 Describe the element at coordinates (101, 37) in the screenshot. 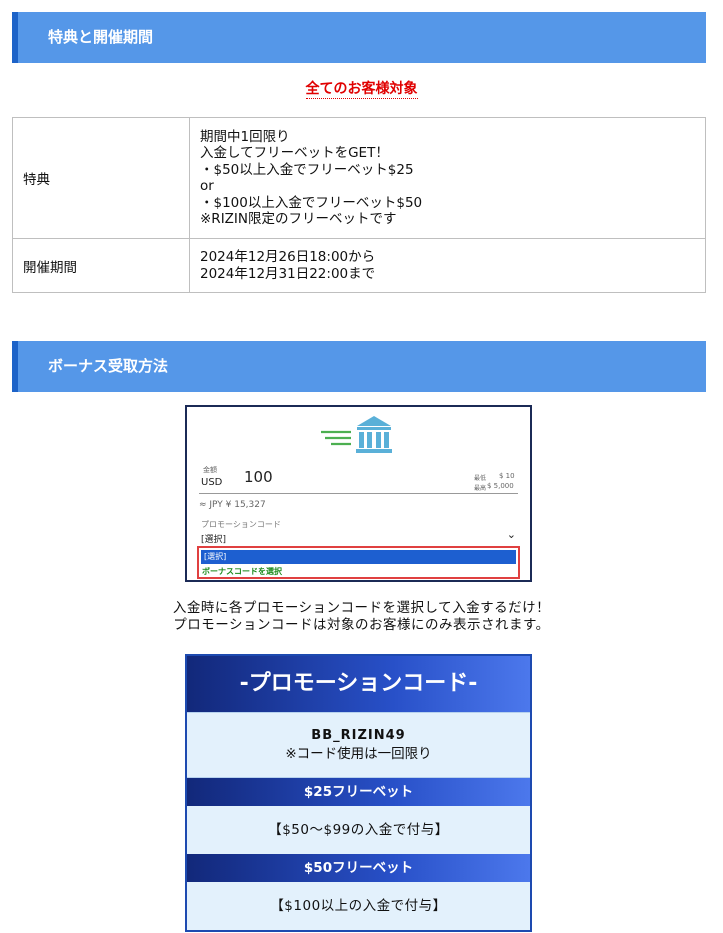

I see `section-title: 特典と開催期間` at that location.